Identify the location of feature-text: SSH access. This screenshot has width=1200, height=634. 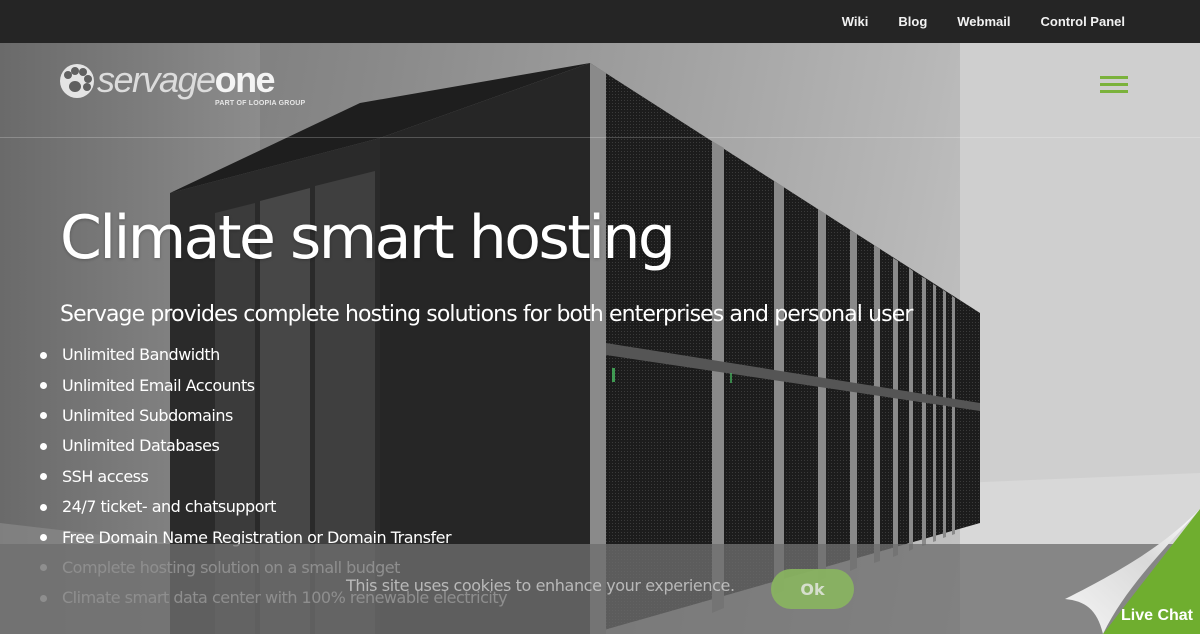
(105, 476).